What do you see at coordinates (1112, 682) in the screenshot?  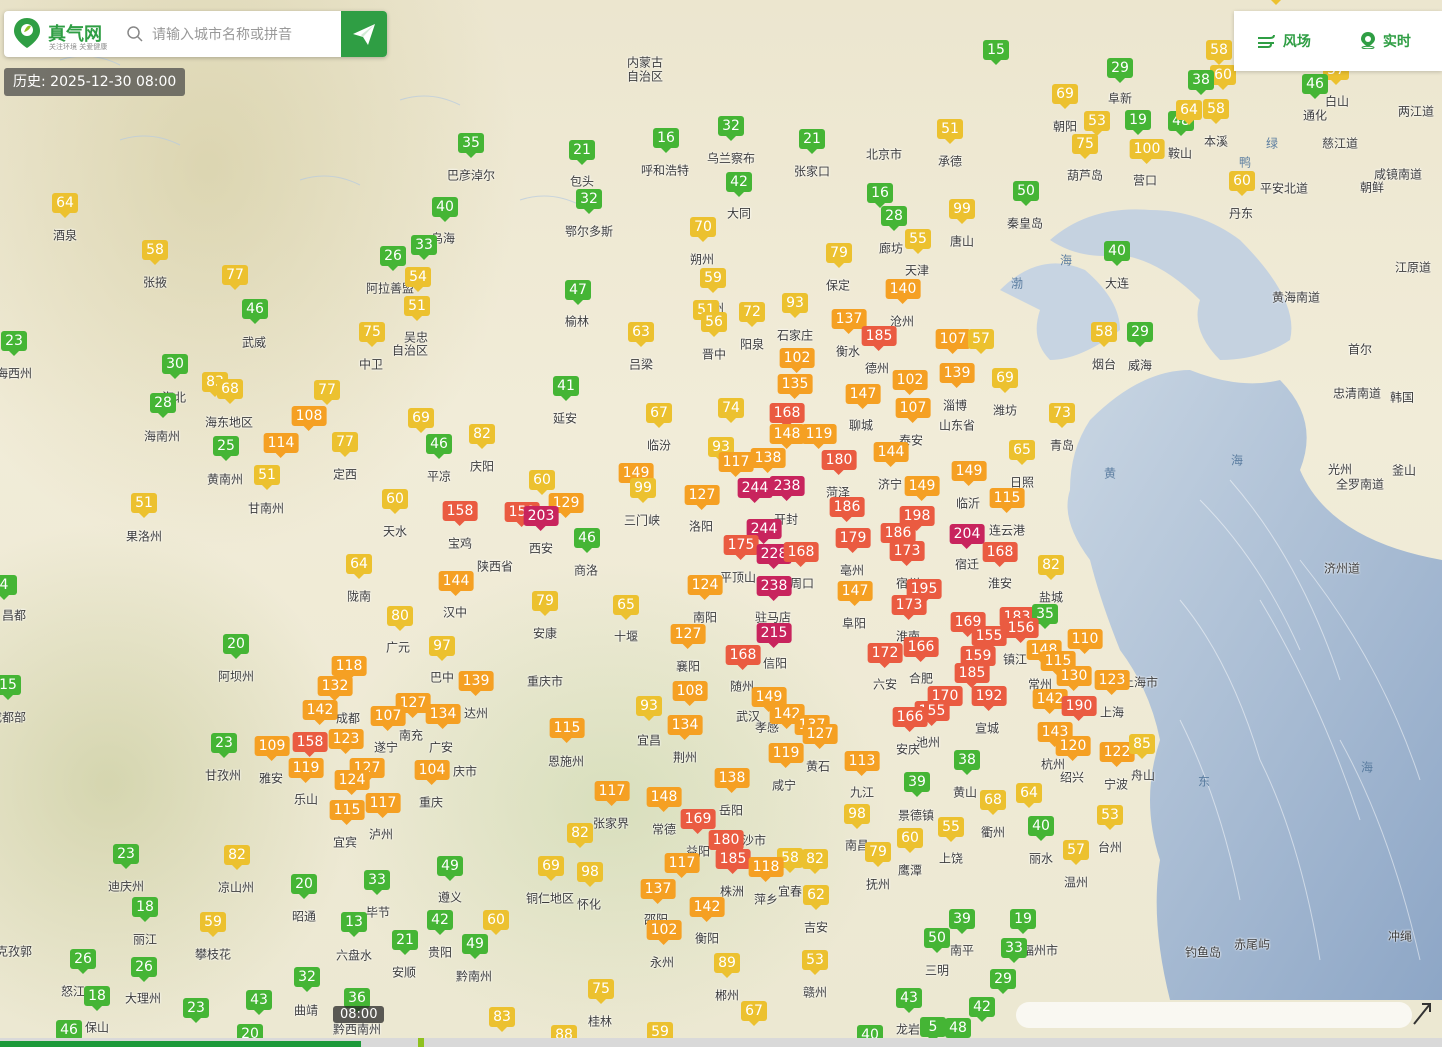 I see `aqi-station-marker: 123` at bounding box center [1112, 682].